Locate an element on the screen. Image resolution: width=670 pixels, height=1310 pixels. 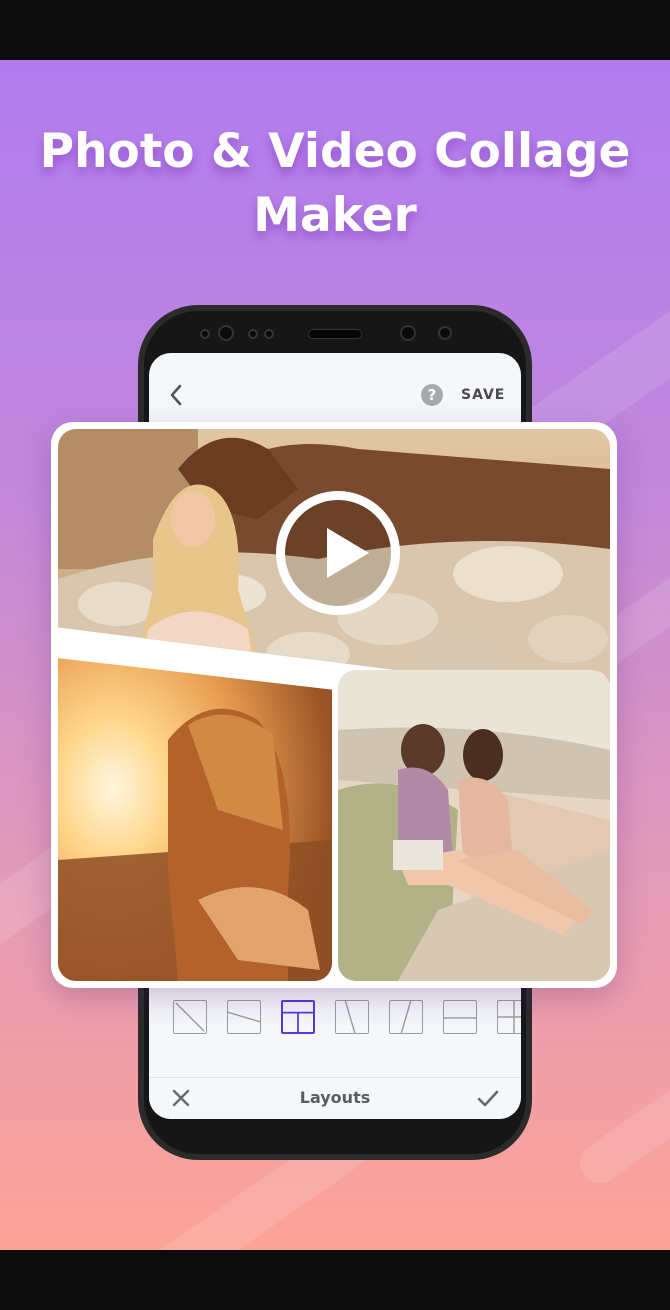
top-black-bar is located at coordinates (335, 30).